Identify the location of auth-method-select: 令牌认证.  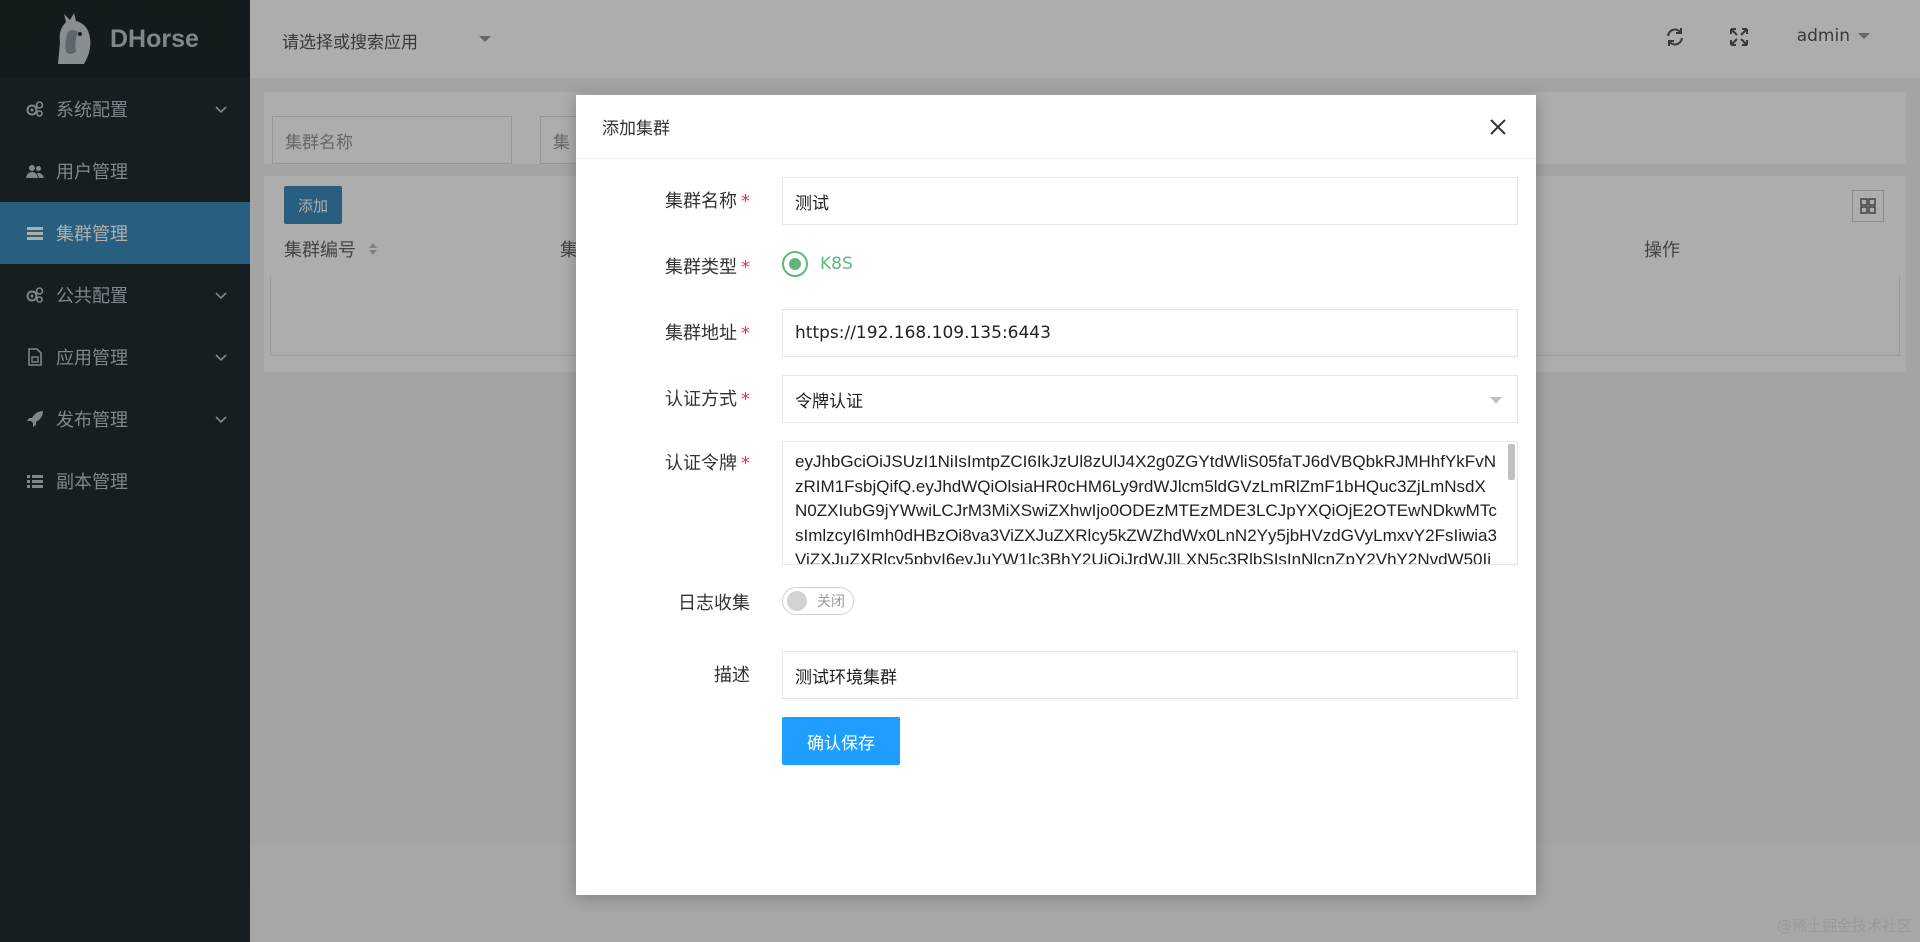
(1150, 399).